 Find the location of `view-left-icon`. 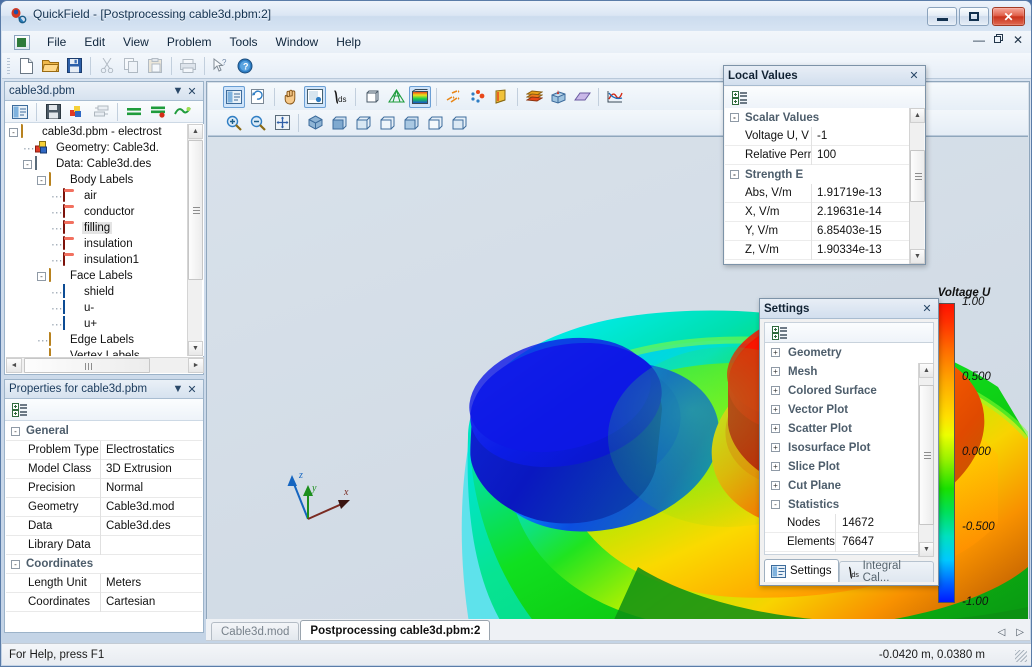

view-left-icon is located at coordinates (387, 123).